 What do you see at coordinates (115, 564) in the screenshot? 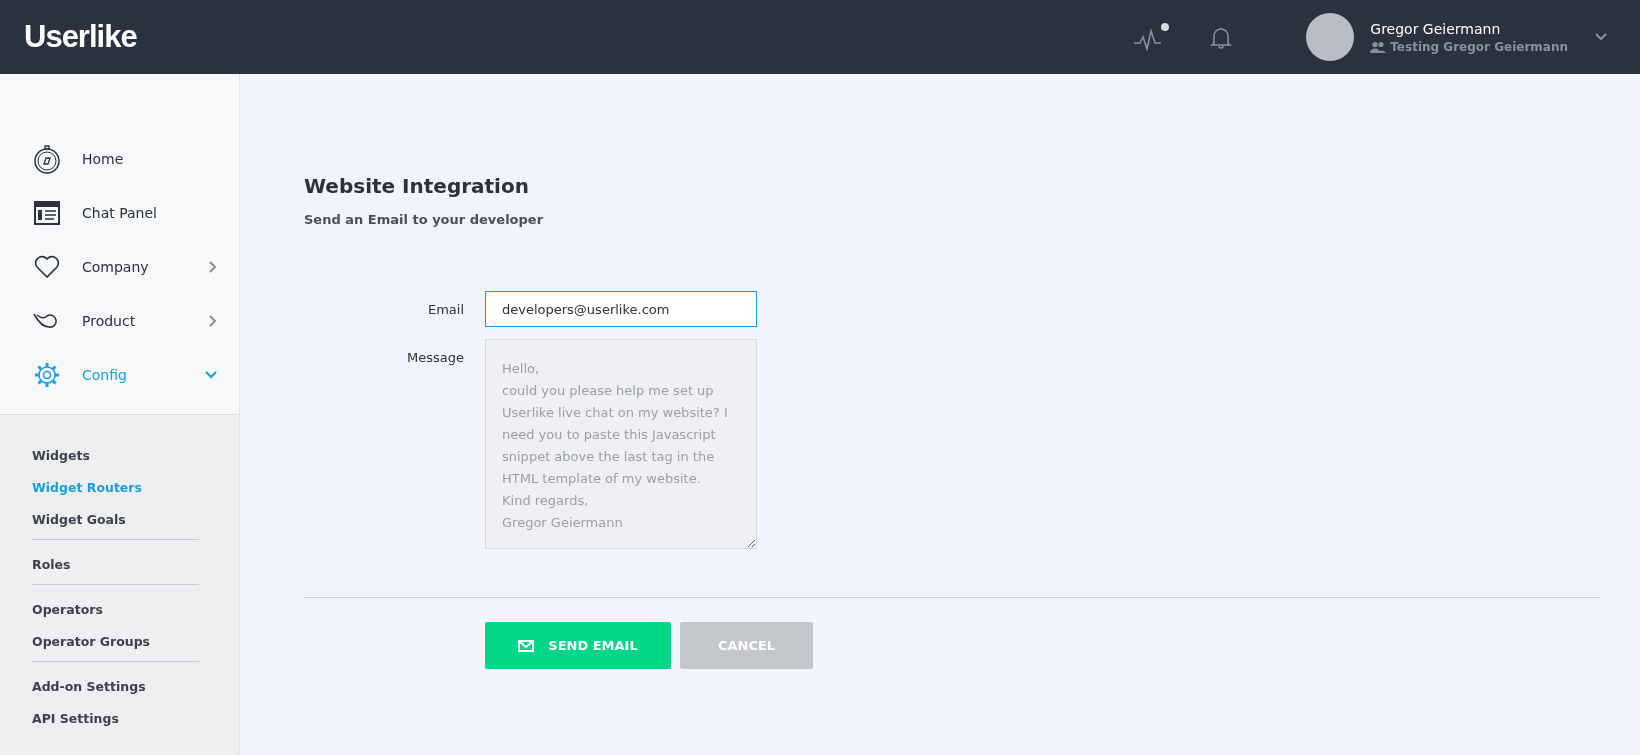
I see `submenu-item: Roles` at bounding box center [115, 564].